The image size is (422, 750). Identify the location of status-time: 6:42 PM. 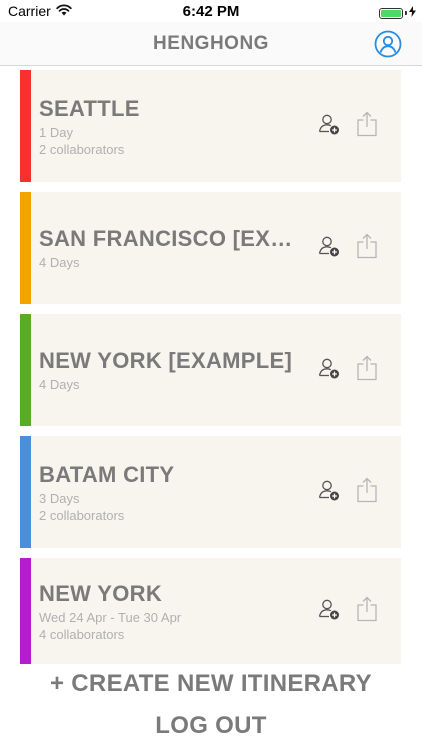
(211, 11).